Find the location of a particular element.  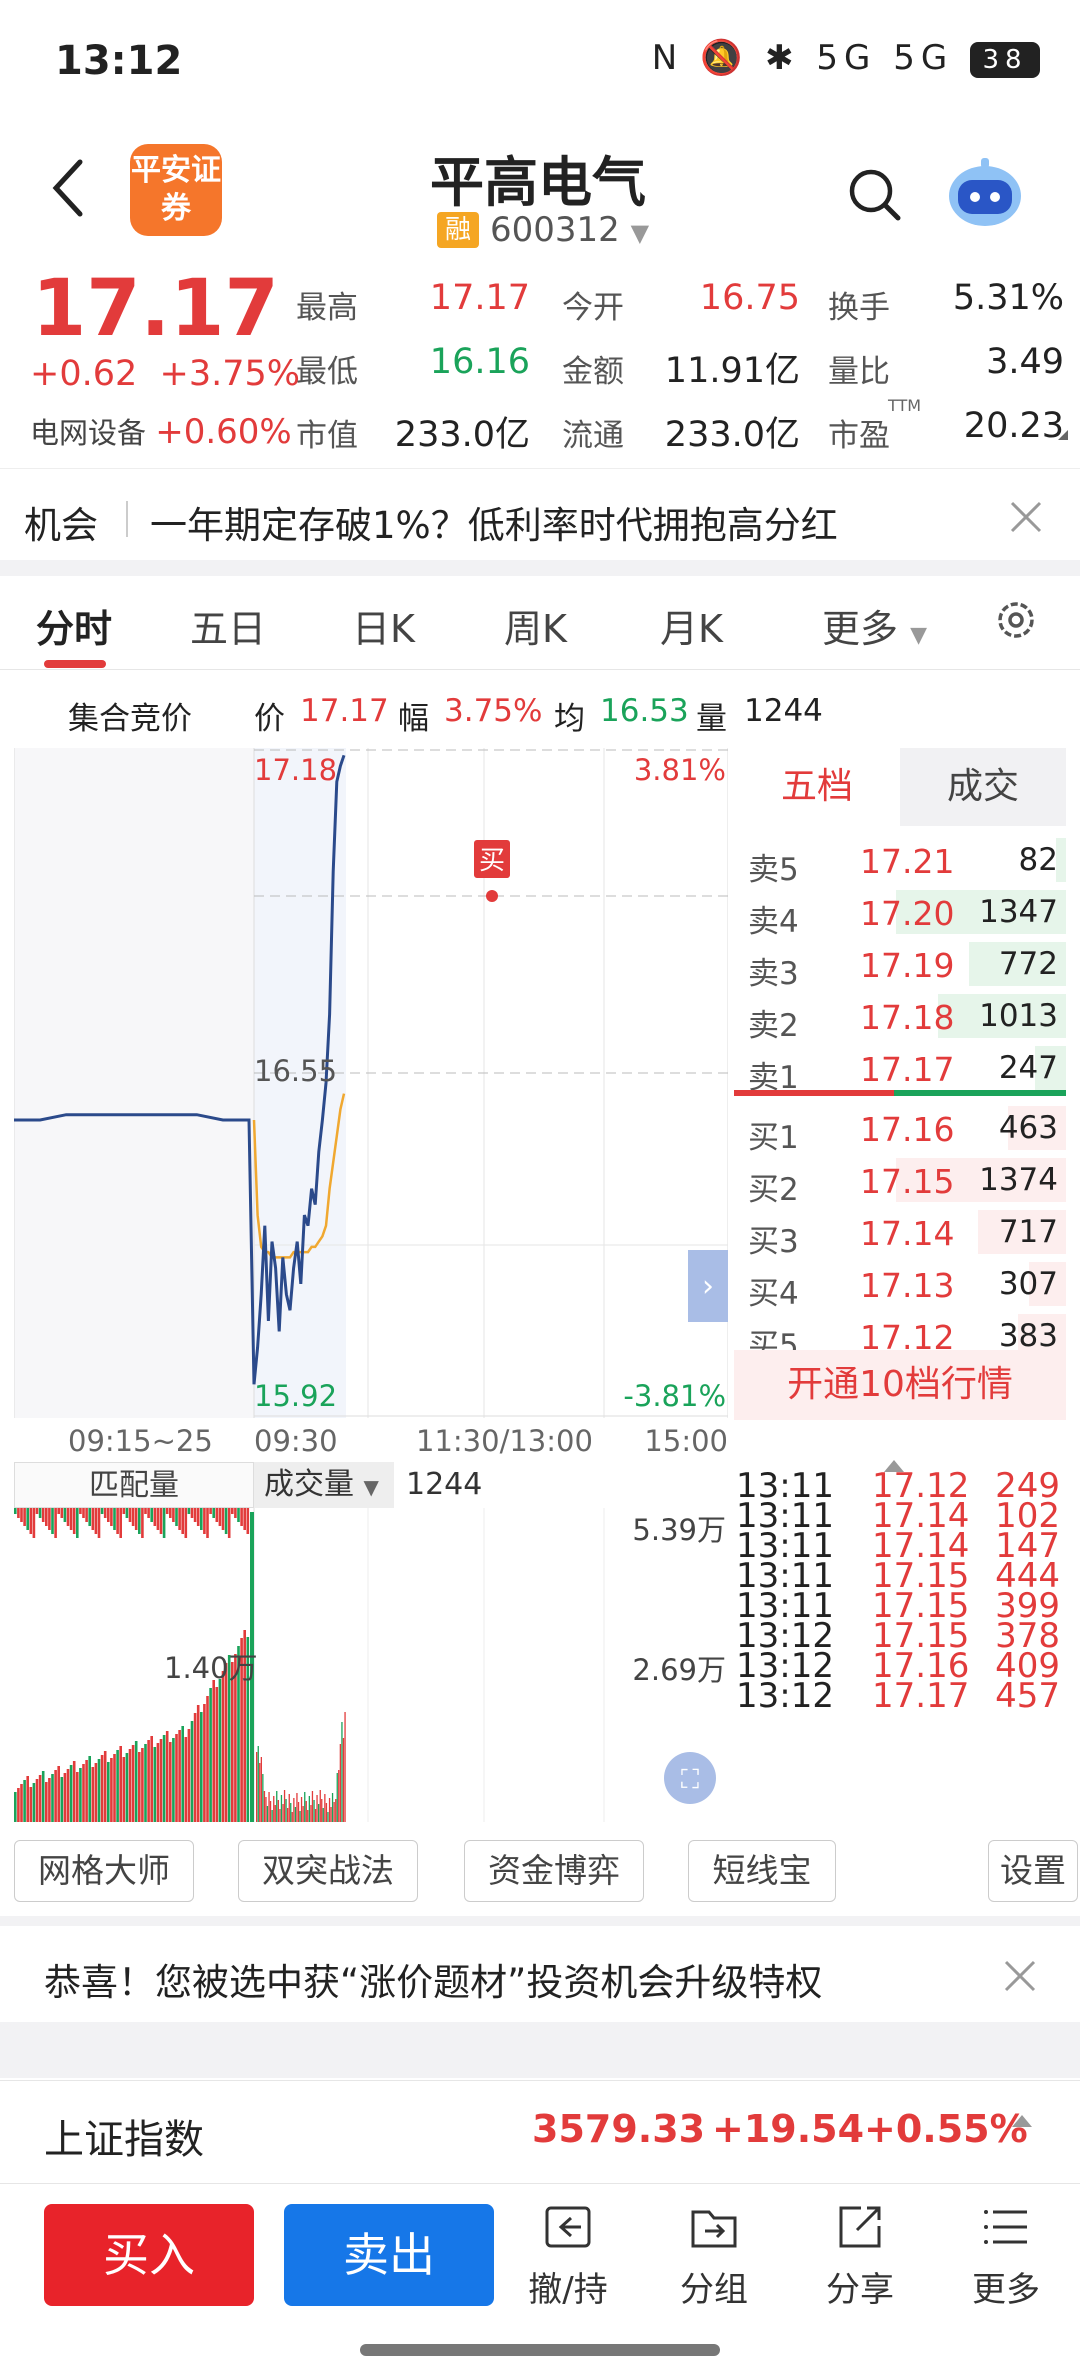

grid-master-button: 网格大师 is located at coordinates (104, 1871).